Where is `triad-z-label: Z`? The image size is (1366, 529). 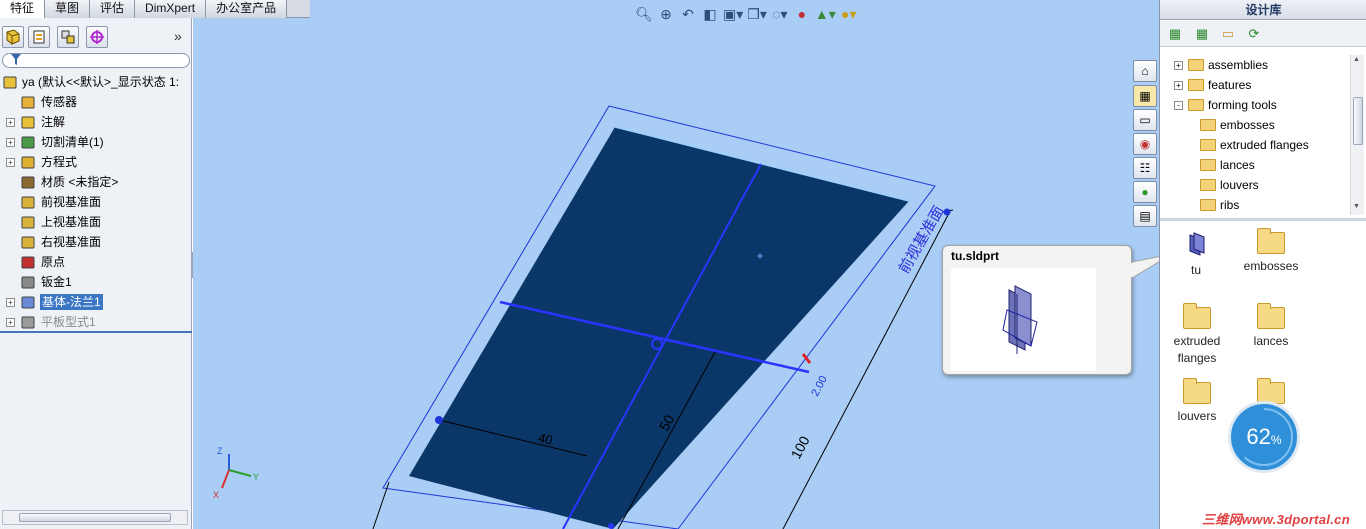
triad-z-label: Z is located at coordinates (220, 451).